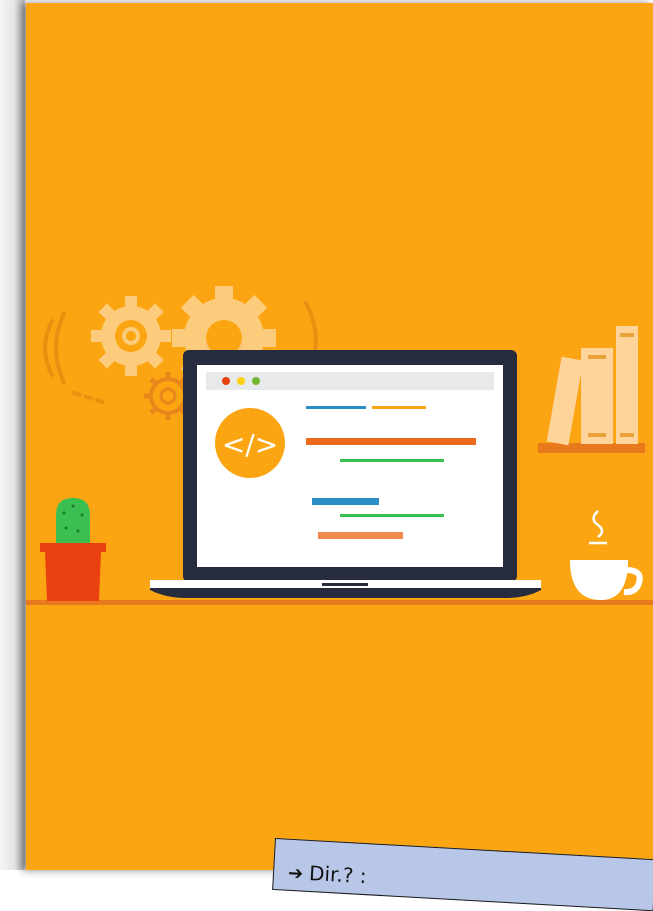 The width and height of the screenshot is (653, 911). What do you see at coordinates (345, 584) in the screenshot?
I see `laptop-notch` at bounding box center [345, 584].